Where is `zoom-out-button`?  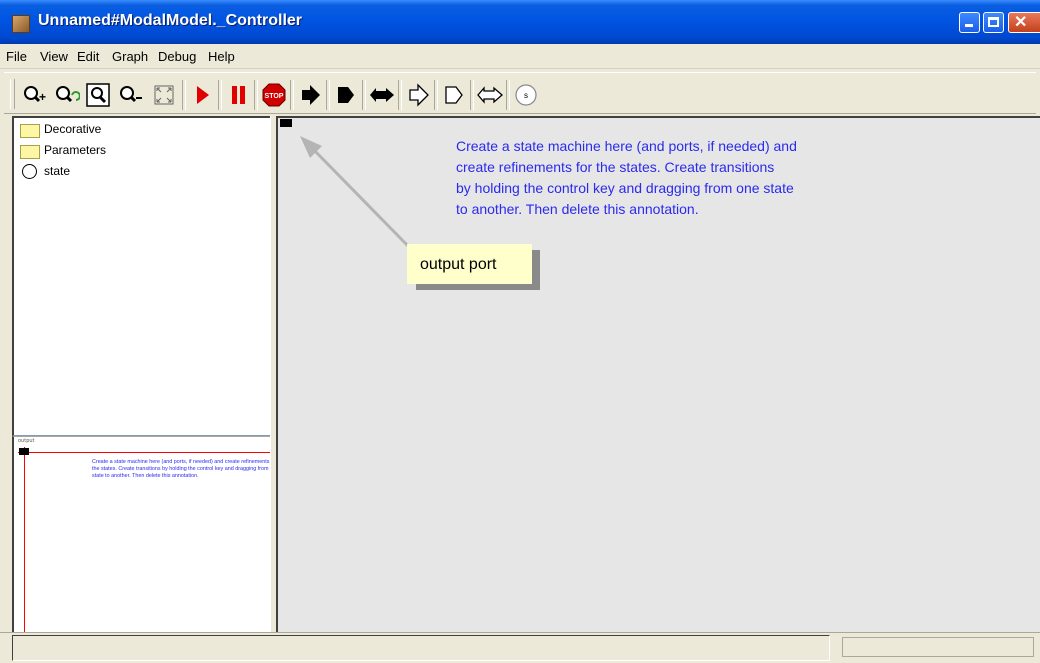 zoom-out-button is located at coordinates (130, 95).